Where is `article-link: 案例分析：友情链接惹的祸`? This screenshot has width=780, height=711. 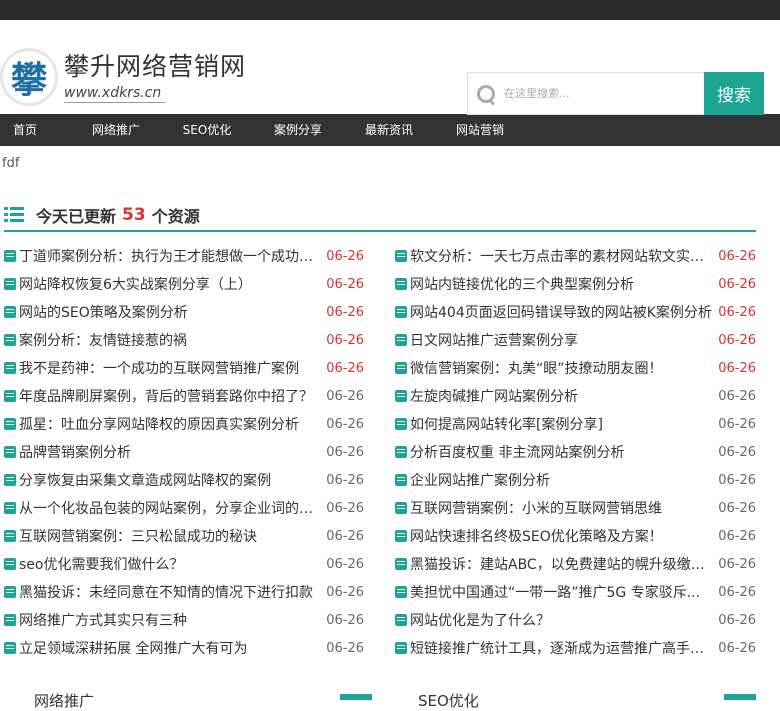
article-link: 案例分析：友情链接惹的祸 is located at coordinates (171, 340).